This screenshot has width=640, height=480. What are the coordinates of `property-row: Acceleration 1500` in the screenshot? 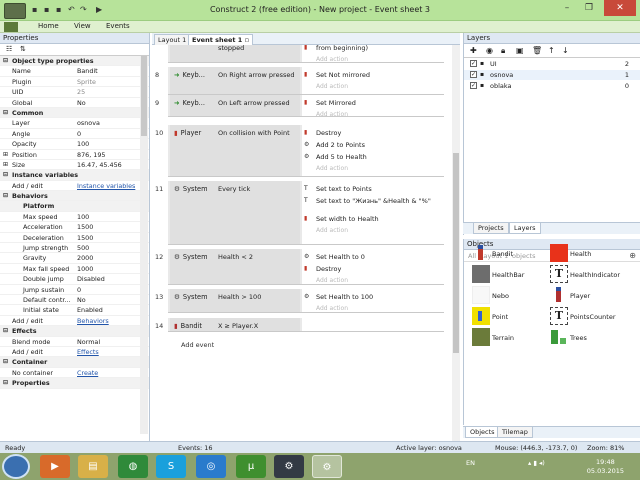 It's located at (74, 227).